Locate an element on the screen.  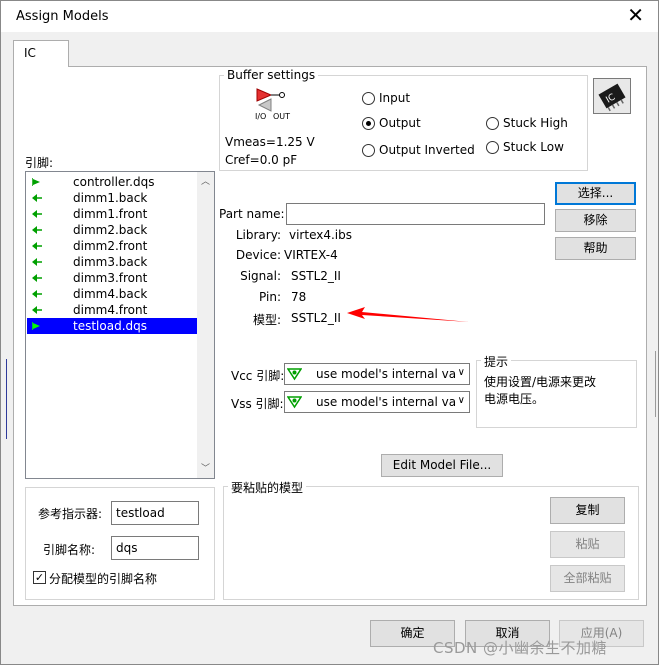
radio-input is located at coordinates (368, 98).